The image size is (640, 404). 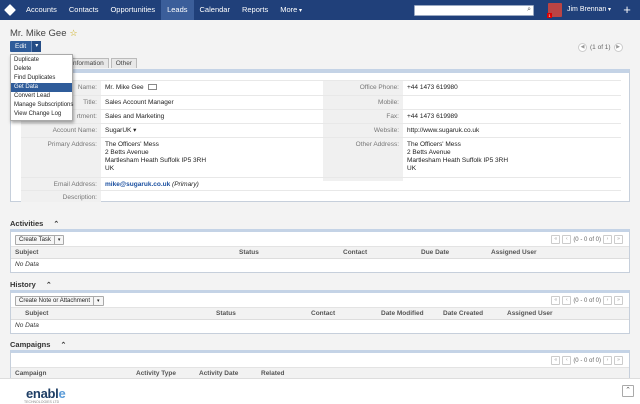 I want to click on nav-reports: Reports, so click(x=255, y=10).